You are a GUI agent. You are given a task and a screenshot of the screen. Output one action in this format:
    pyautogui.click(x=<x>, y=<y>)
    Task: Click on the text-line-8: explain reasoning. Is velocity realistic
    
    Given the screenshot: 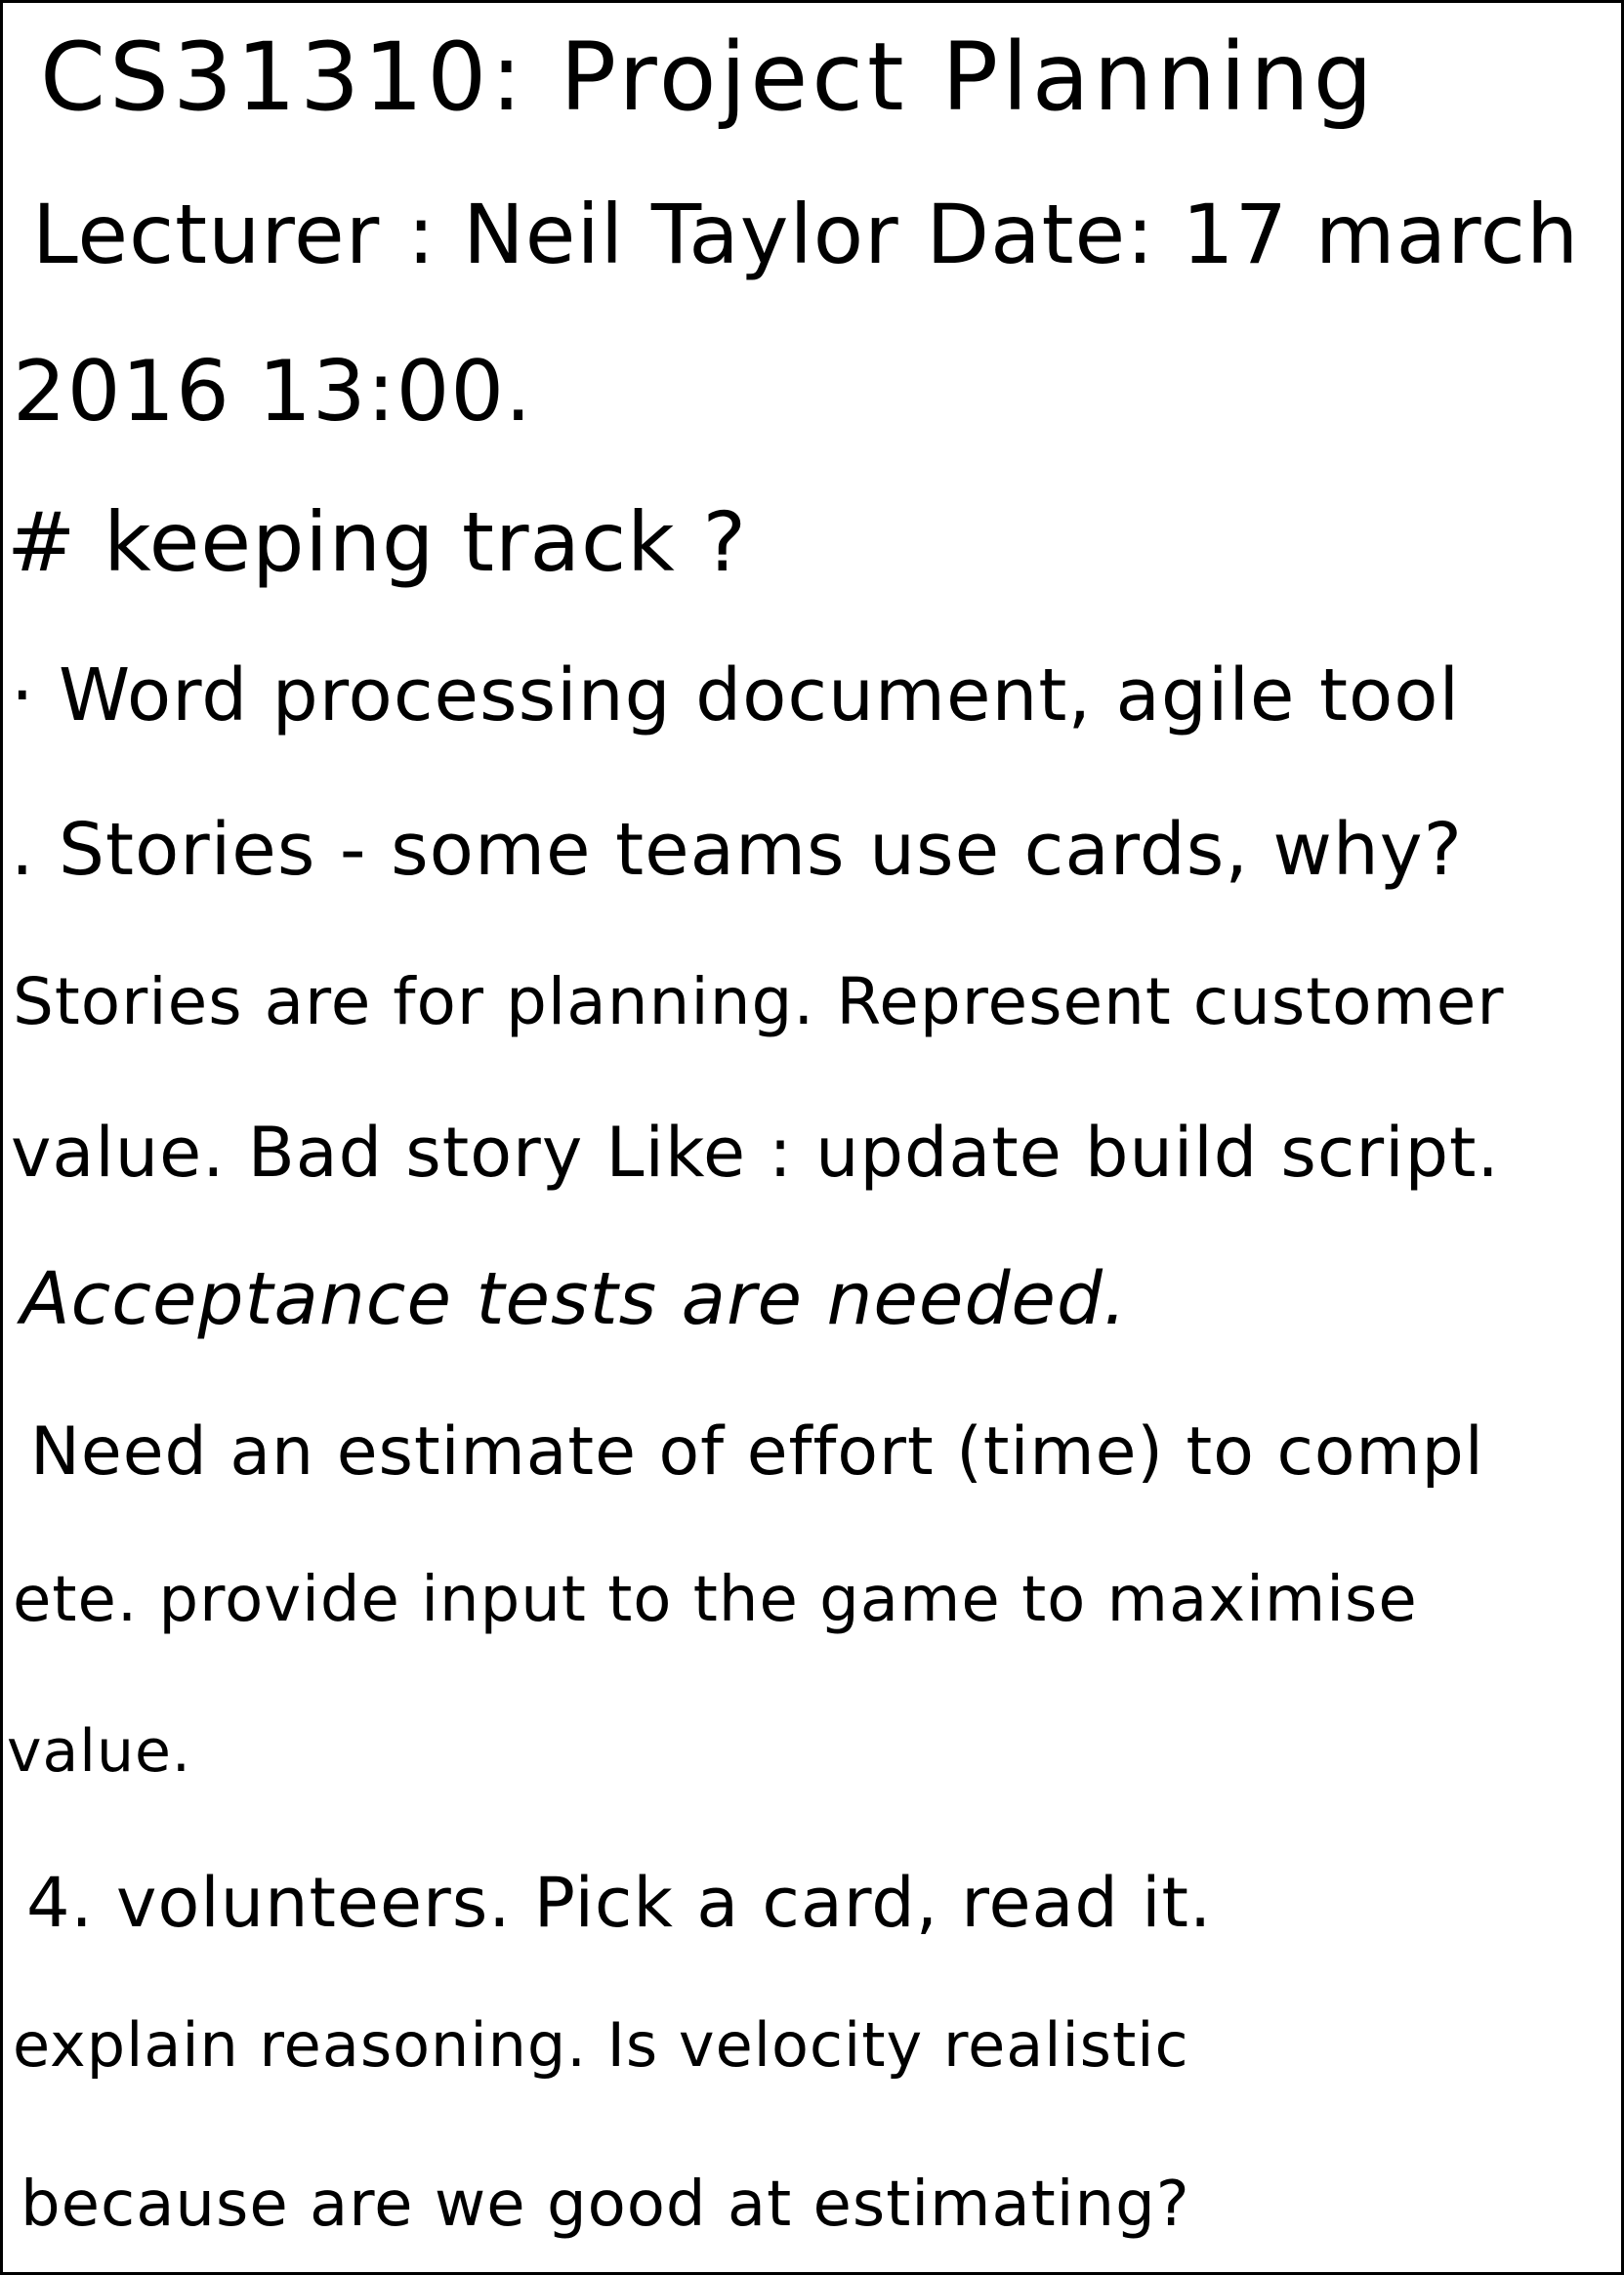 What is the action you would take?
    pyautogui.click(x=601, y=2045)
    